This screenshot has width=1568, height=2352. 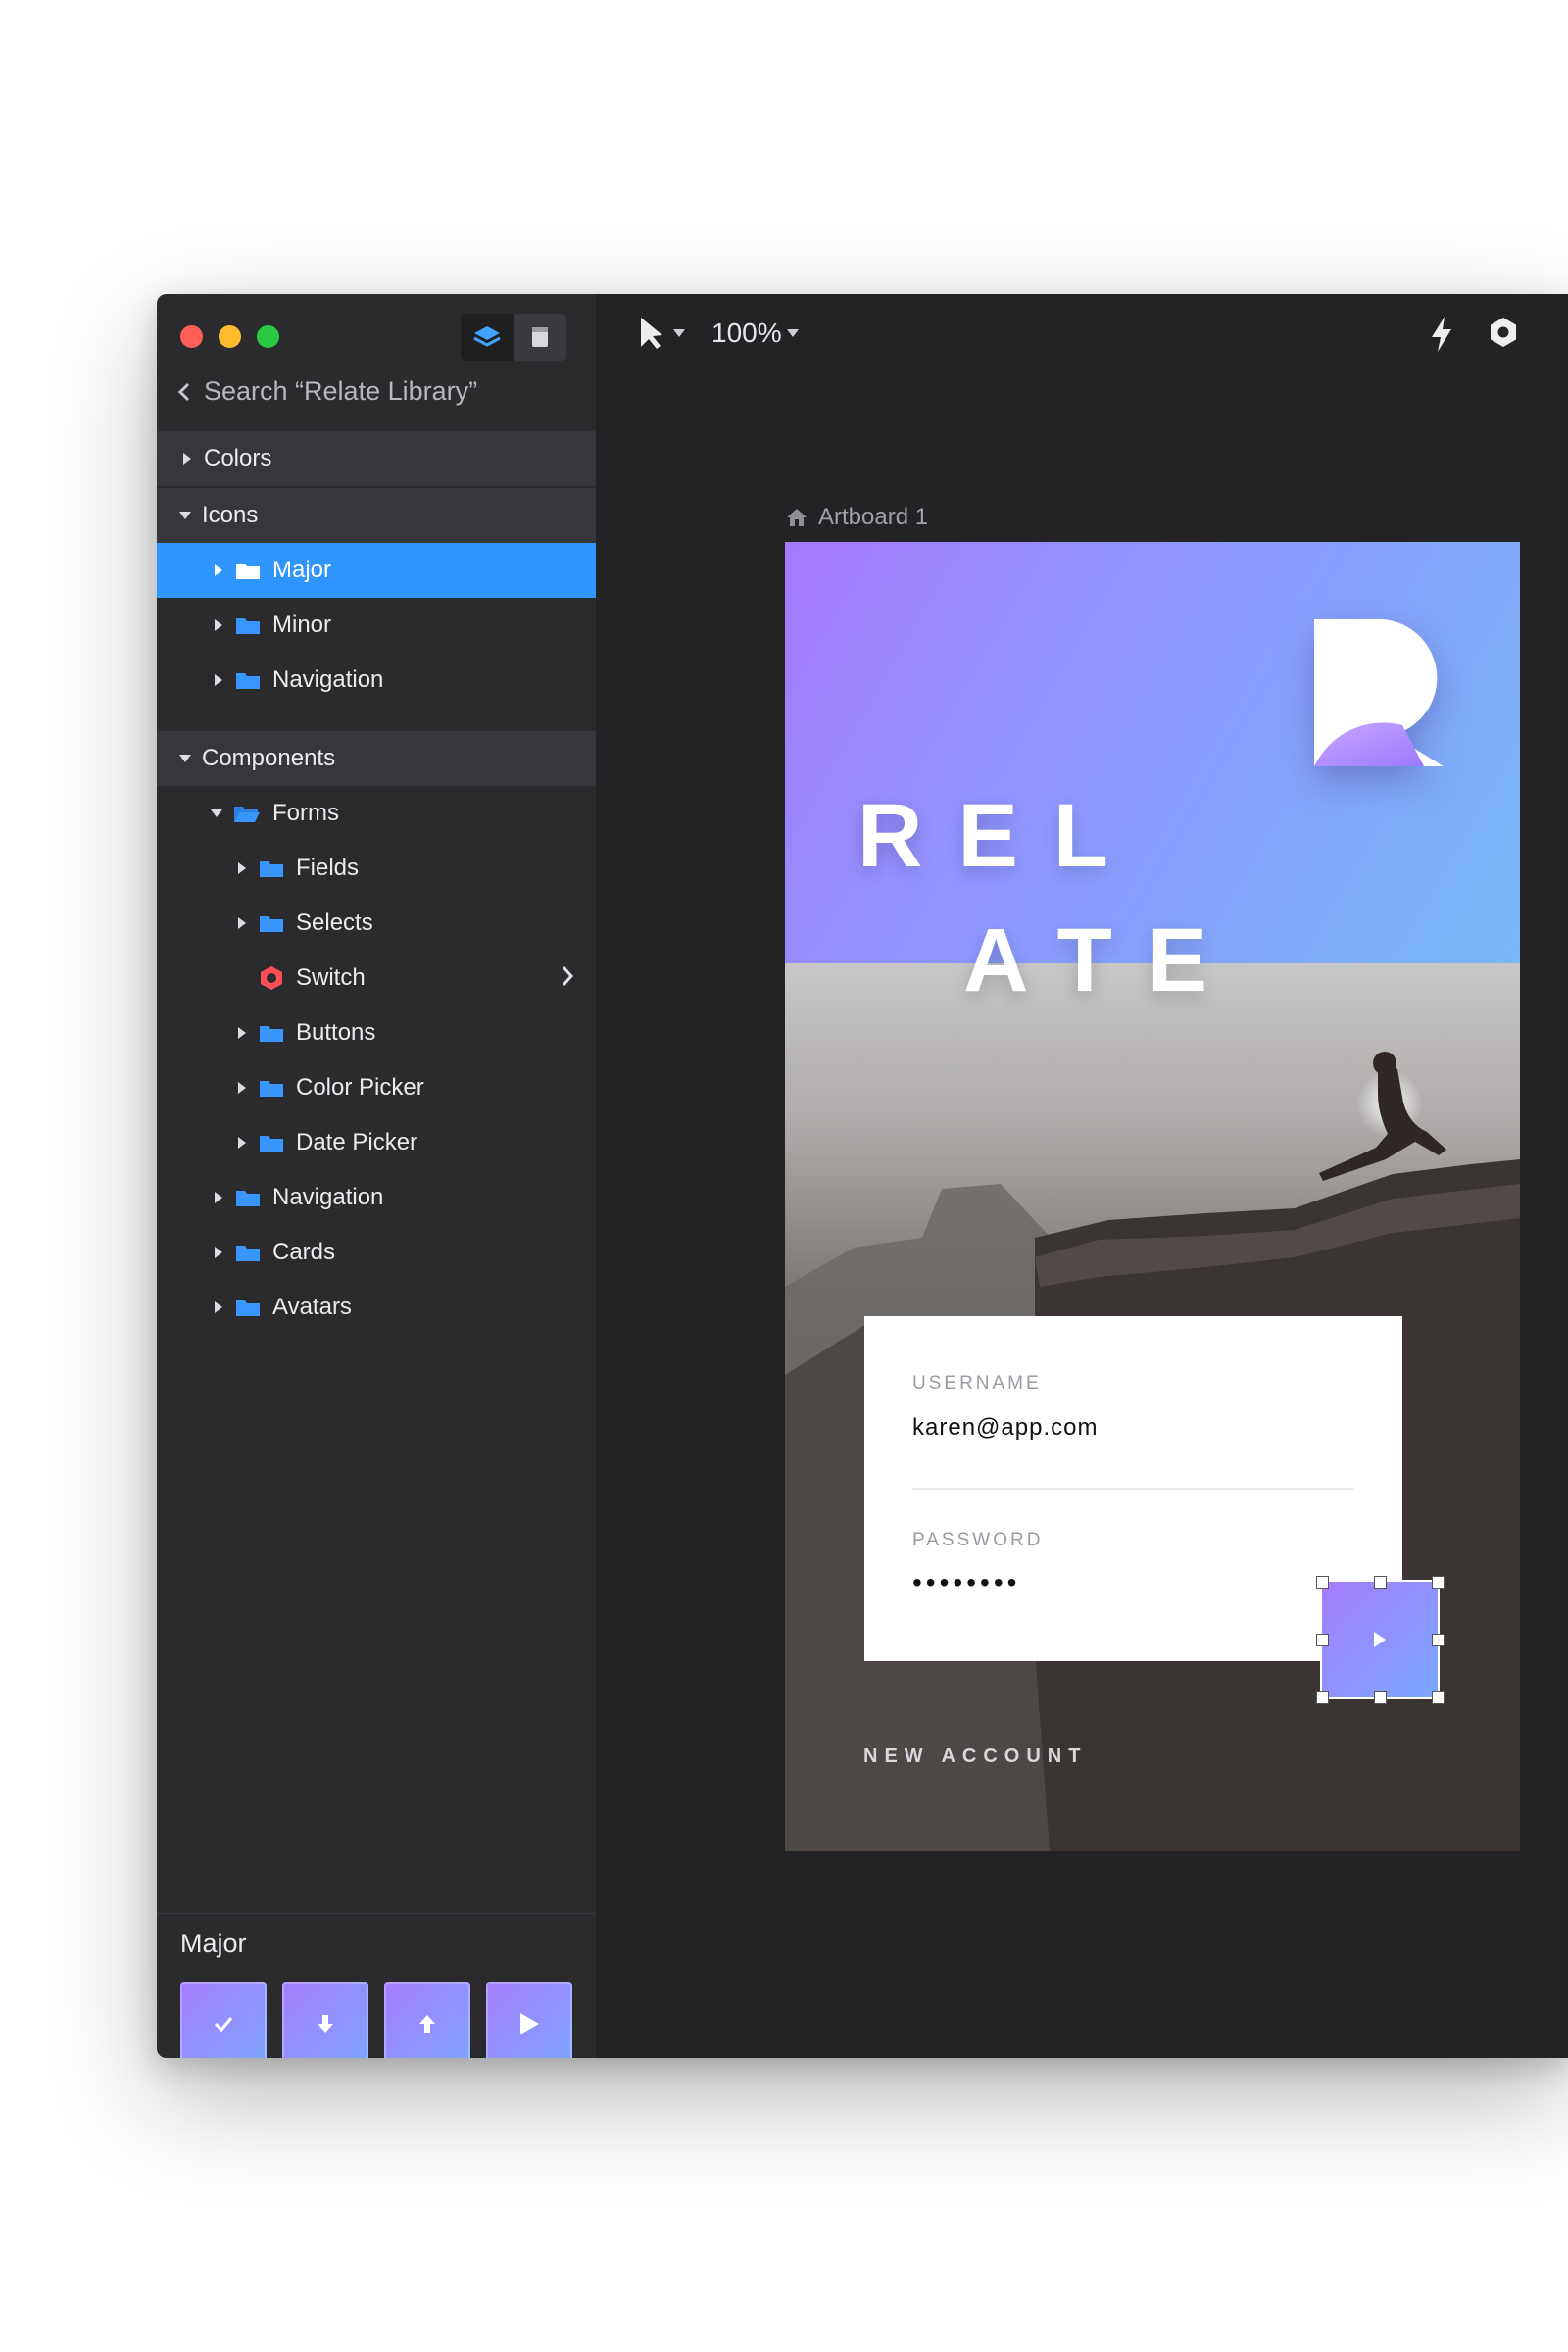 I want to click on tree-item-fields: Fields, so click(x=376, y=868).